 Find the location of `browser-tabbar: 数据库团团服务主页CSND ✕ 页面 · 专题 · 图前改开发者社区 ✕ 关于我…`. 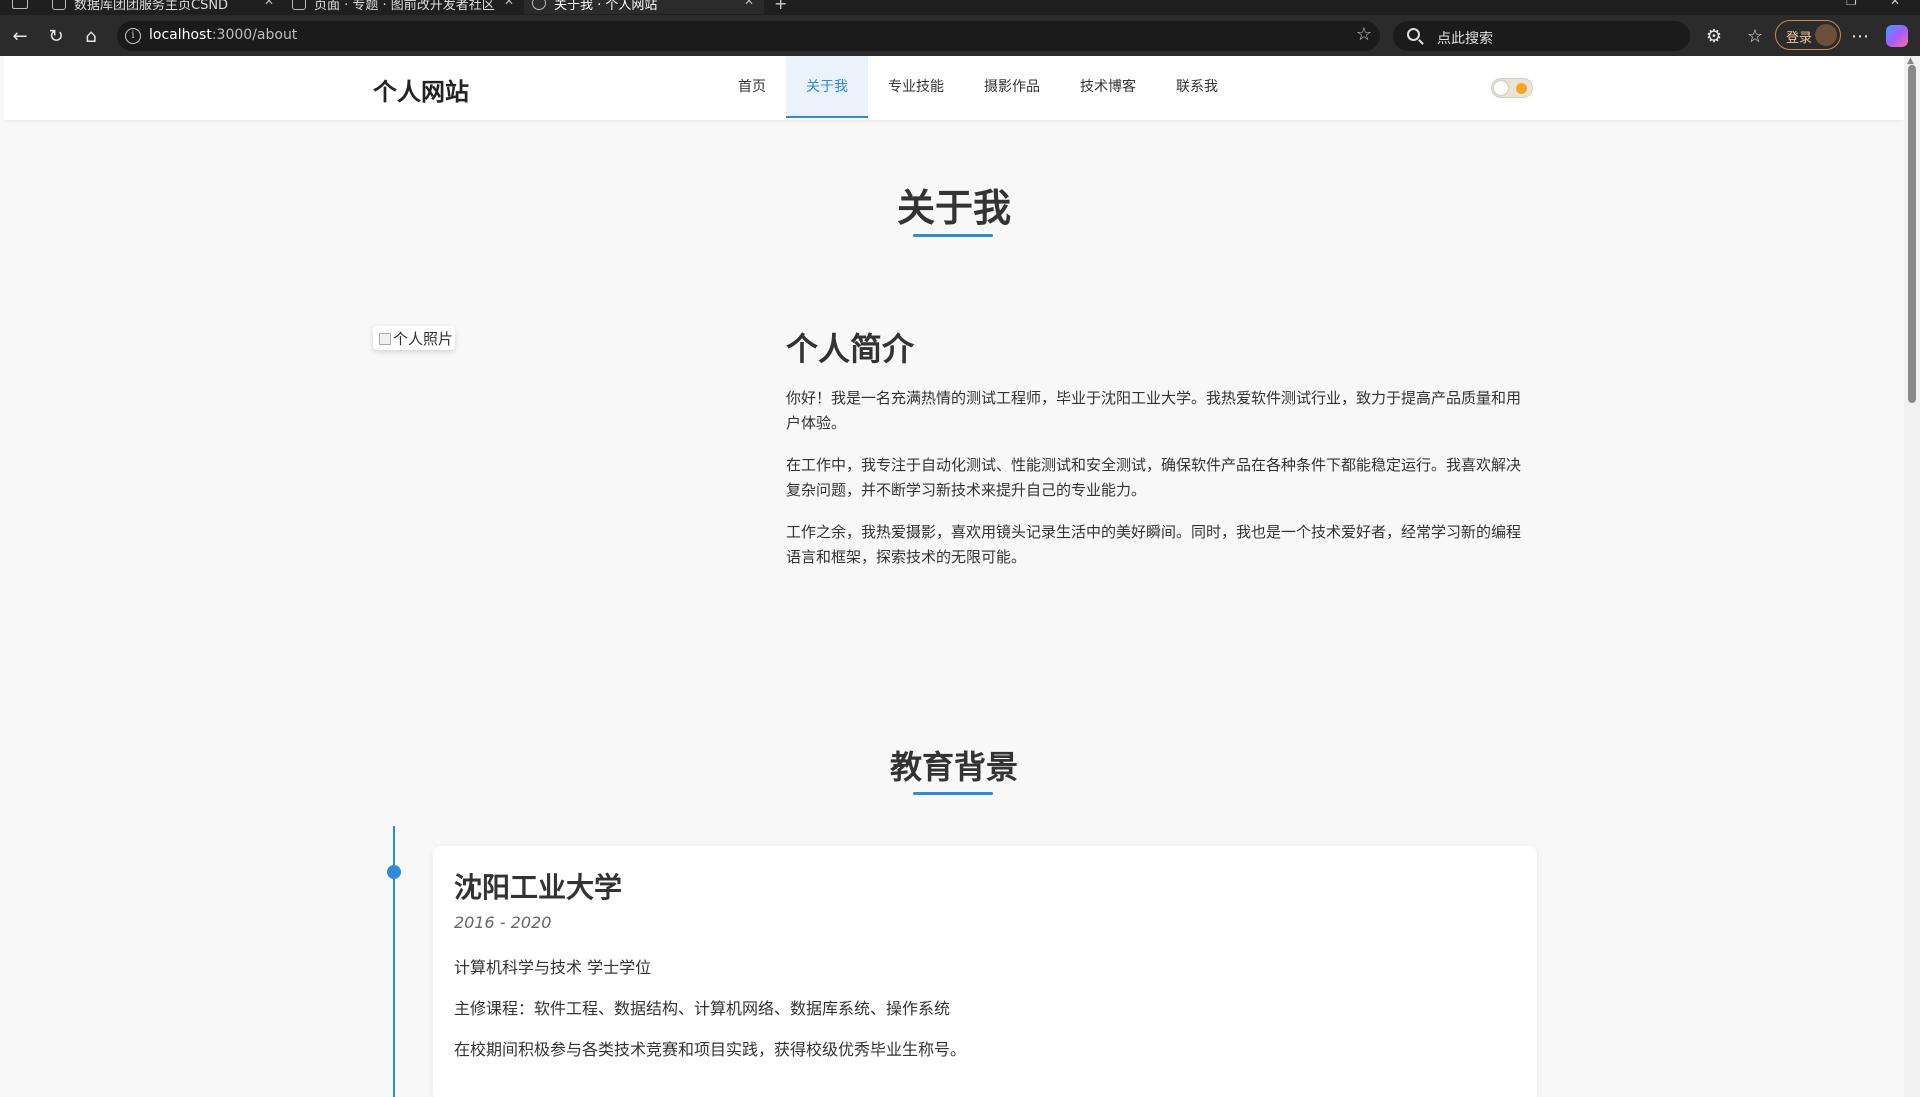

browser-tabbar: 数据库团团服务主页CSND ✕ 页面 · 专题 · 图前改开发者社区 ✕ 关于我… is located at coordinates (960, 7).